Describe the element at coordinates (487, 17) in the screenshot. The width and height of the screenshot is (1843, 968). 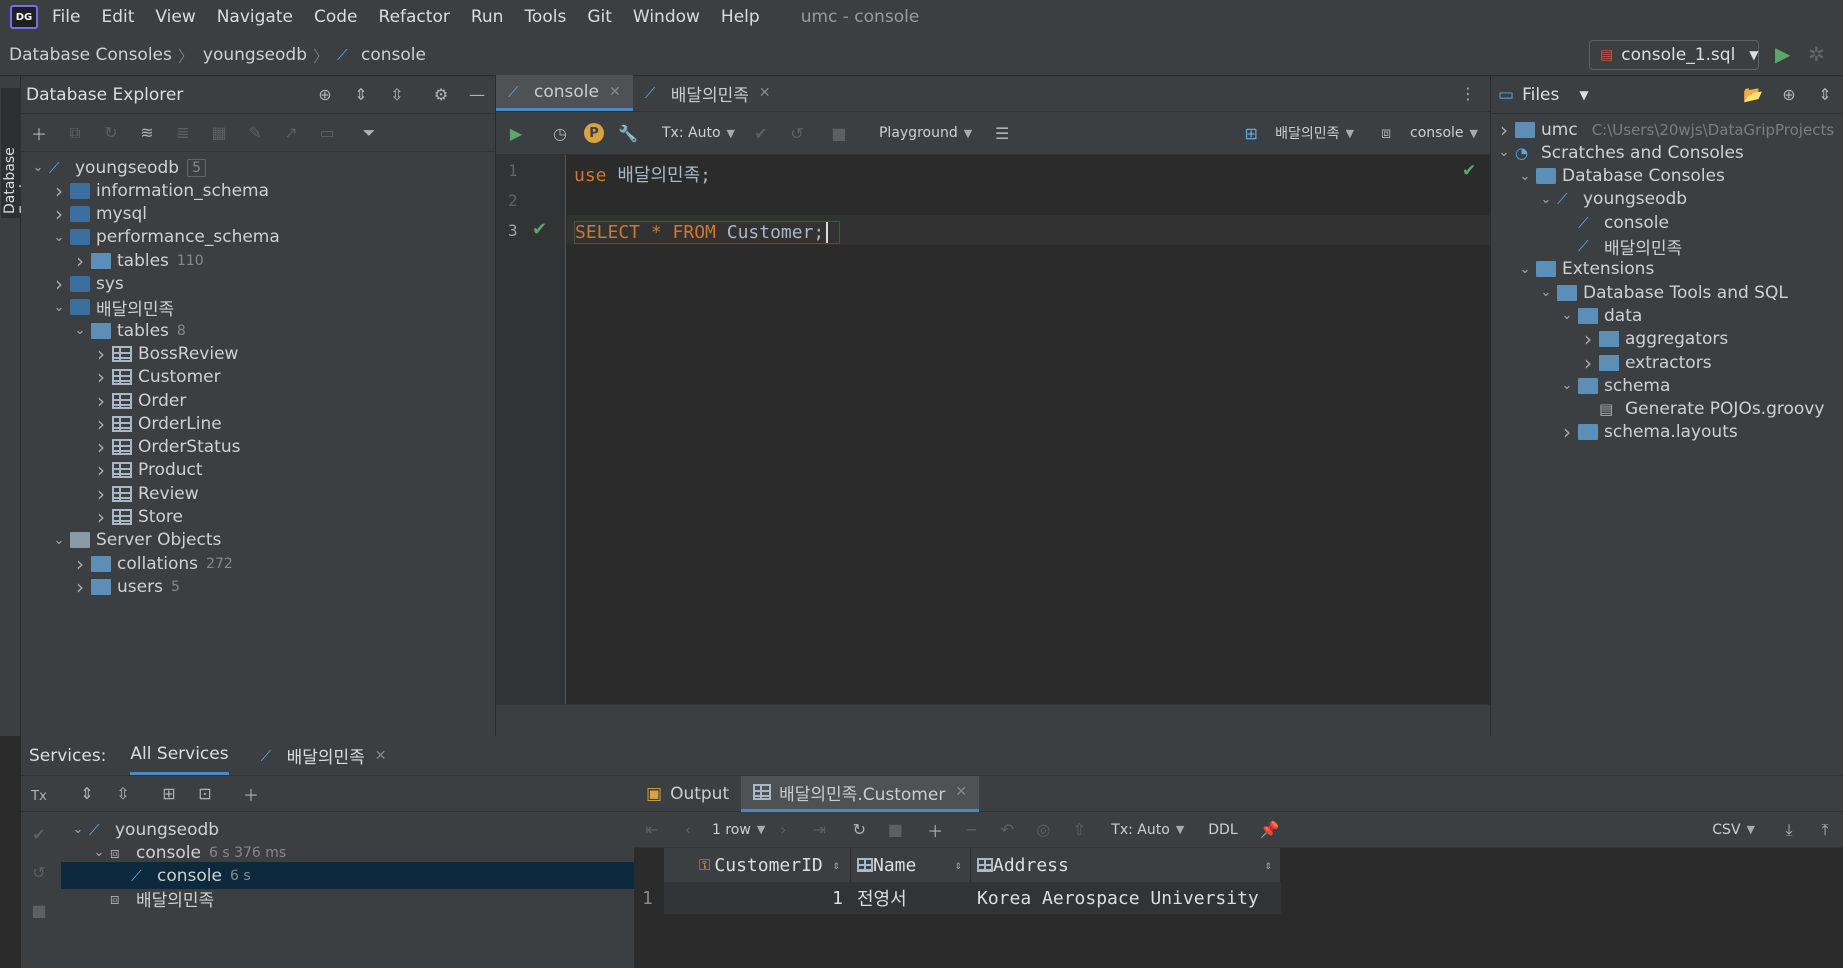
I see `menu-run: Run` at that location.